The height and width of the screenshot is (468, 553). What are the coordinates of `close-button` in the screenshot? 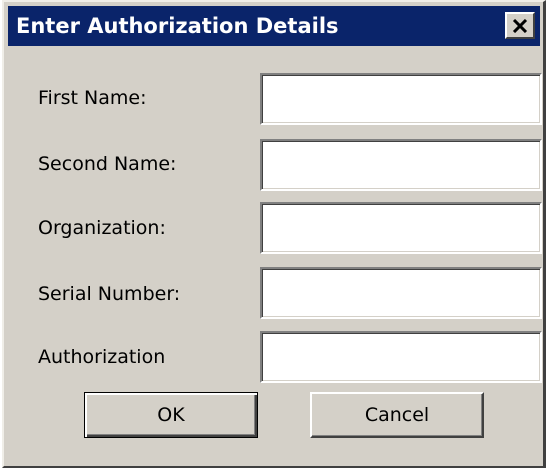 It's located at (520, 25).